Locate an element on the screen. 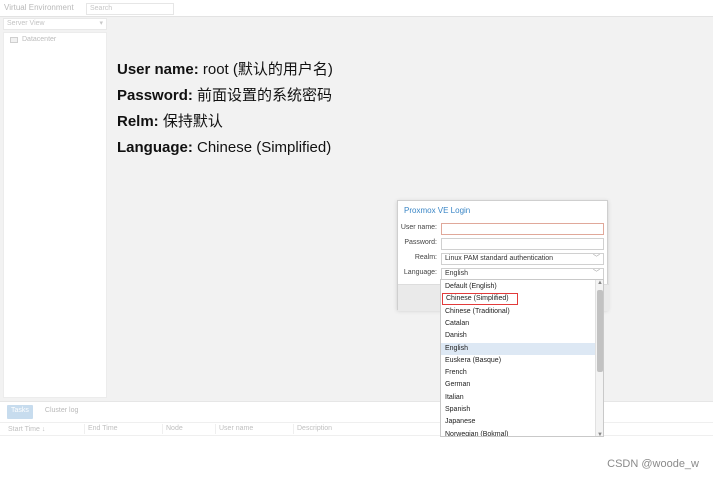 This screenshot has height=481, width=713. realm-label: Realm: is located at coordinates (425, 257).